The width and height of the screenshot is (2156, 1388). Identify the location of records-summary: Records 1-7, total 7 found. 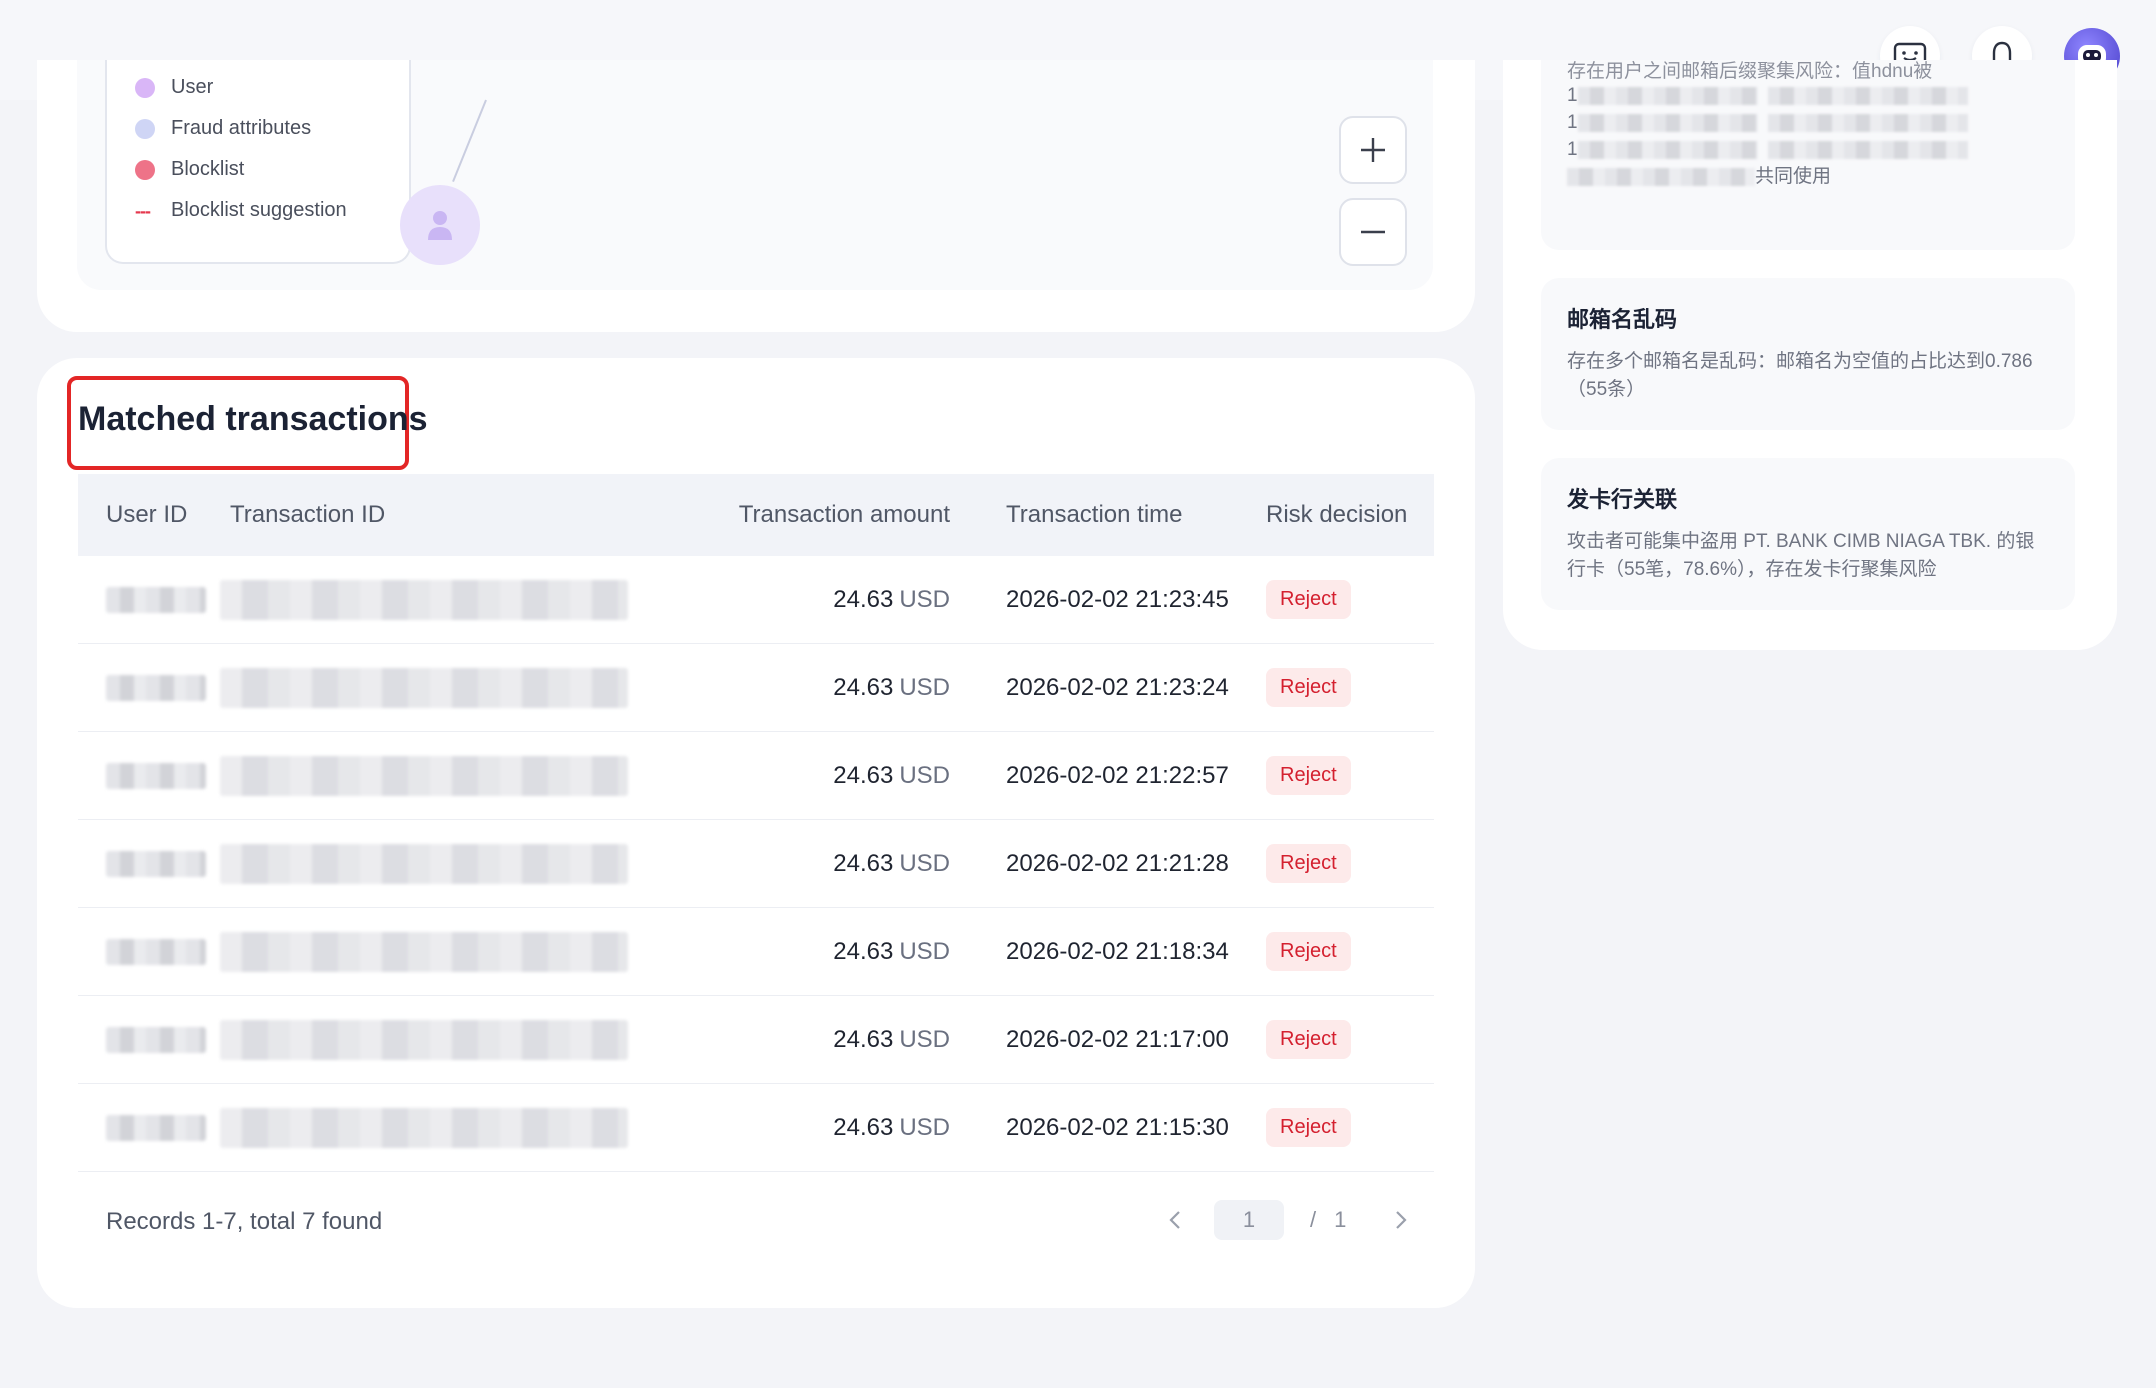
(244, 1221).